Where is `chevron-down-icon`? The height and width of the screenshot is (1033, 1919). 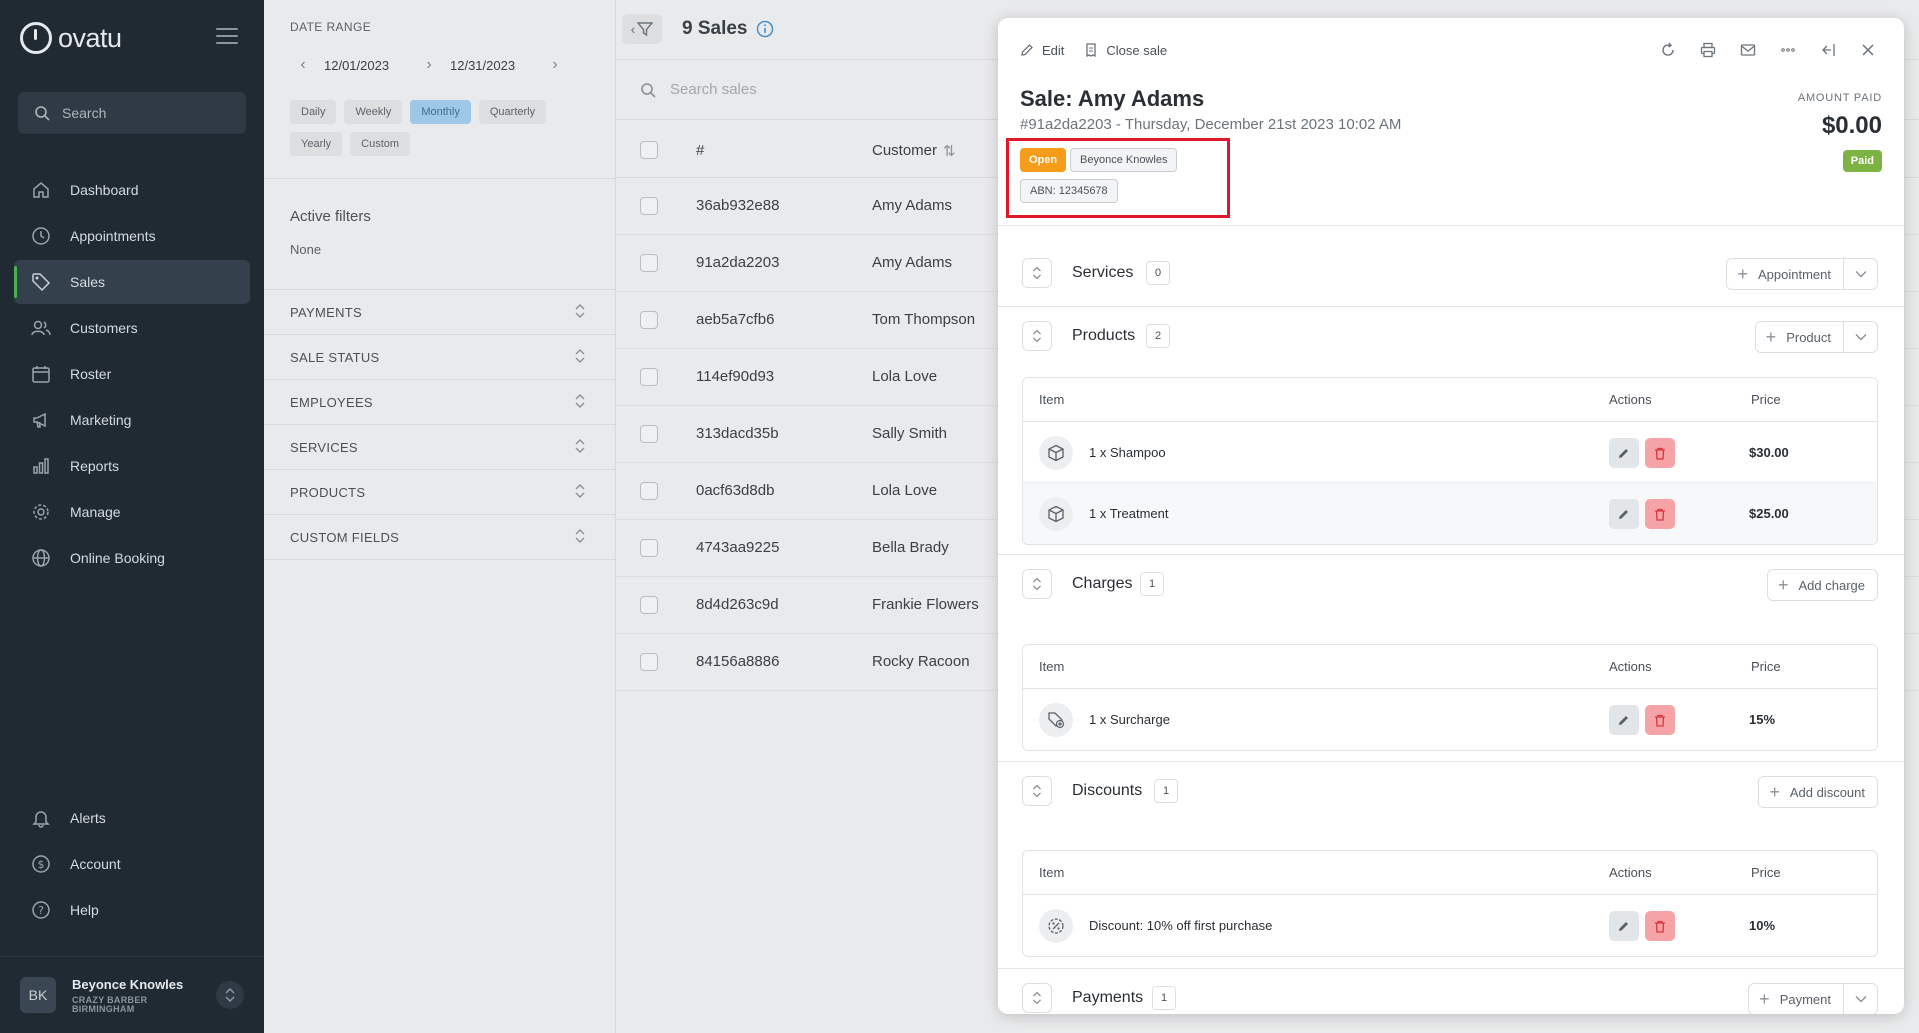
chevron-down-icon is located at coordinates (1860, 274).